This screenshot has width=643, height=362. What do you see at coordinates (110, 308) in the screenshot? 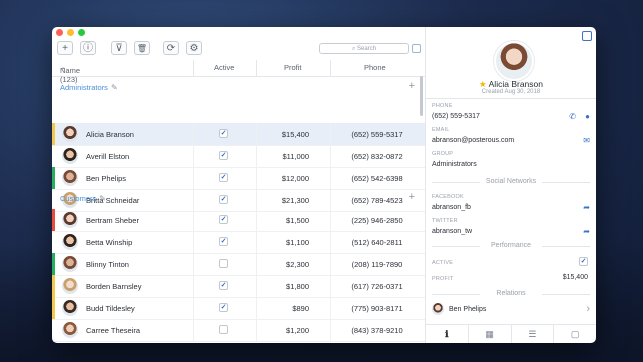
I see `contact-name: Budd Tildesley` at bounding box center [110, 308].